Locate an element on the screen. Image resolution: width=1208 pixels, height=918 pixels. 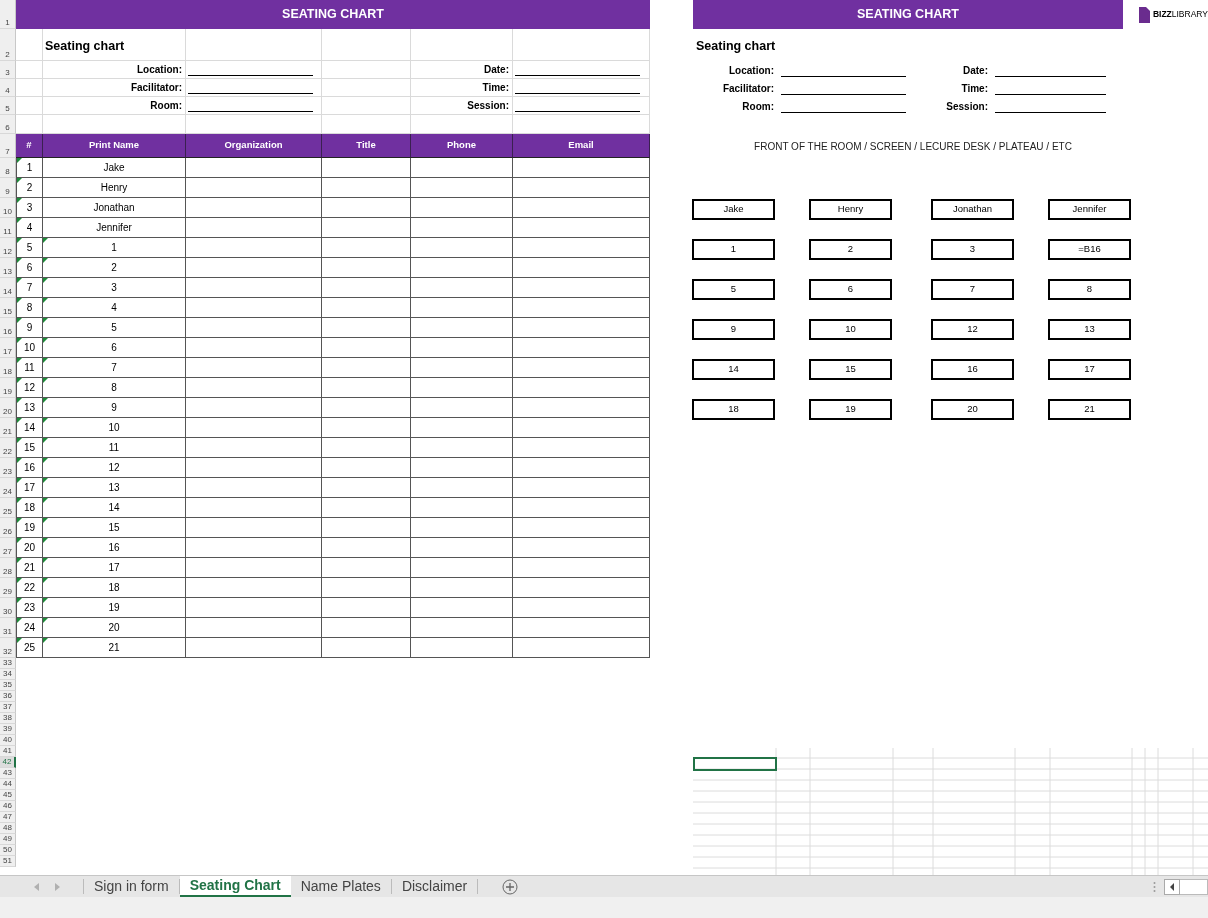
row-header: 12 is located at coordinates (8, 248).